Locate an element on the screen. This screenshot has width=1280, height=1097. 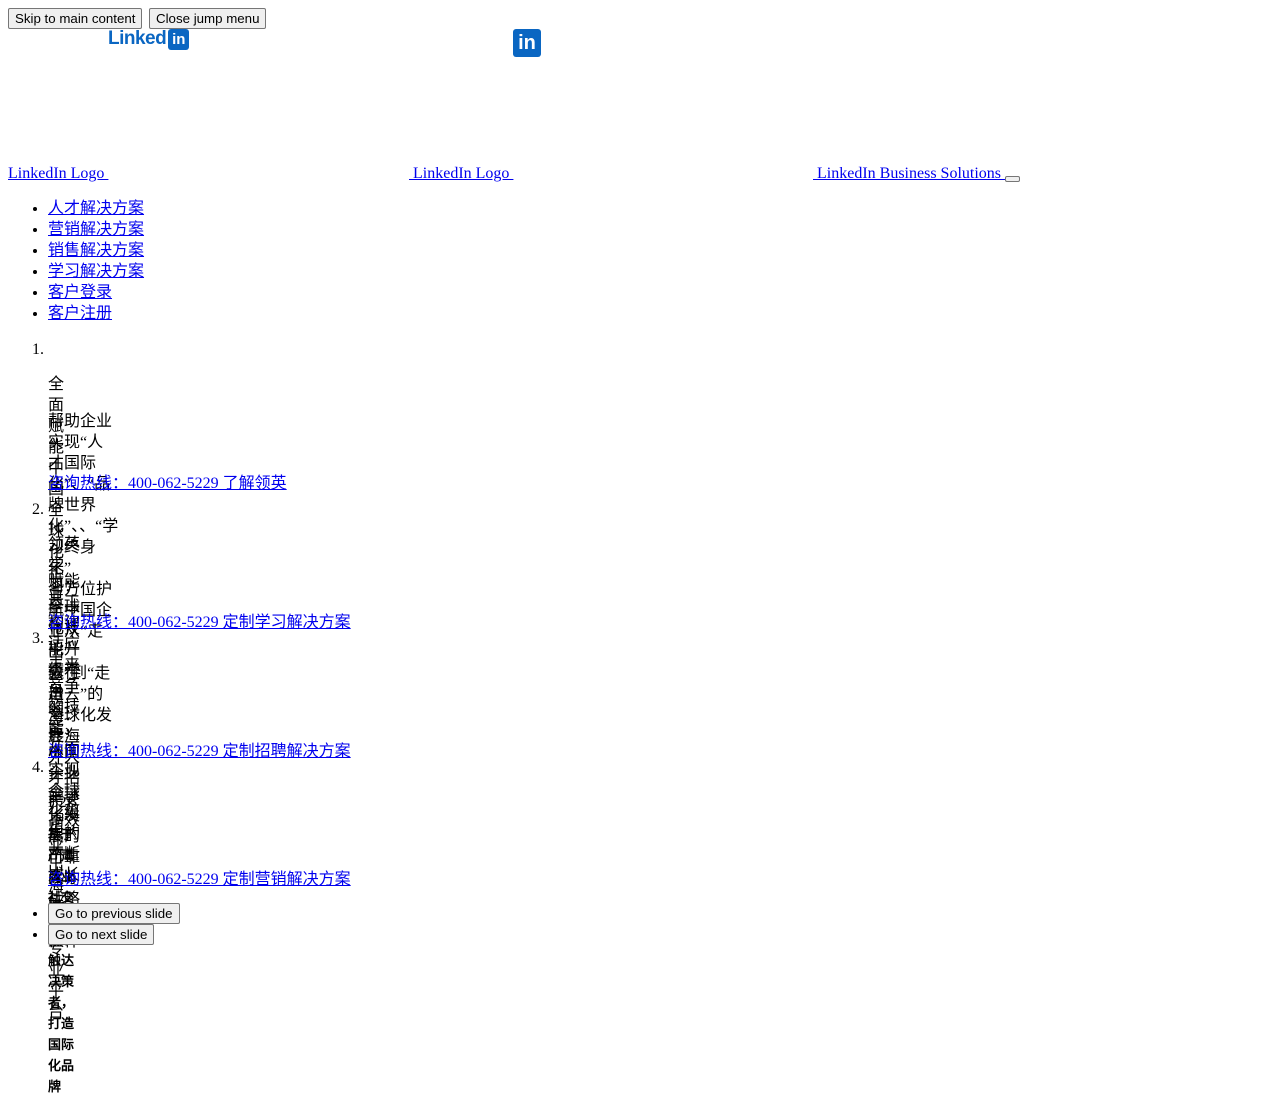
nav-item-marketing: 营销解决方案 is located at coordinates (96, 229).